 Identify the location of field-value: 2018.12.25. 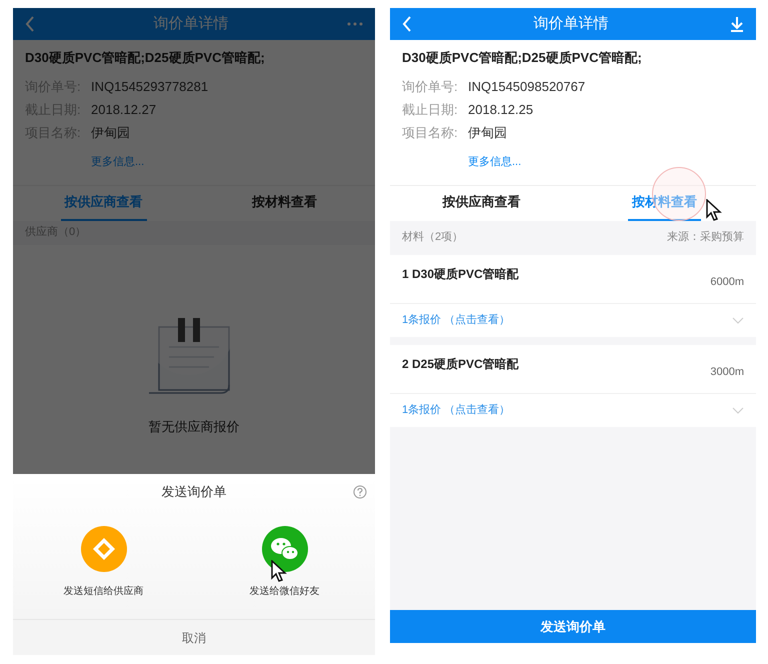
(501, 110).